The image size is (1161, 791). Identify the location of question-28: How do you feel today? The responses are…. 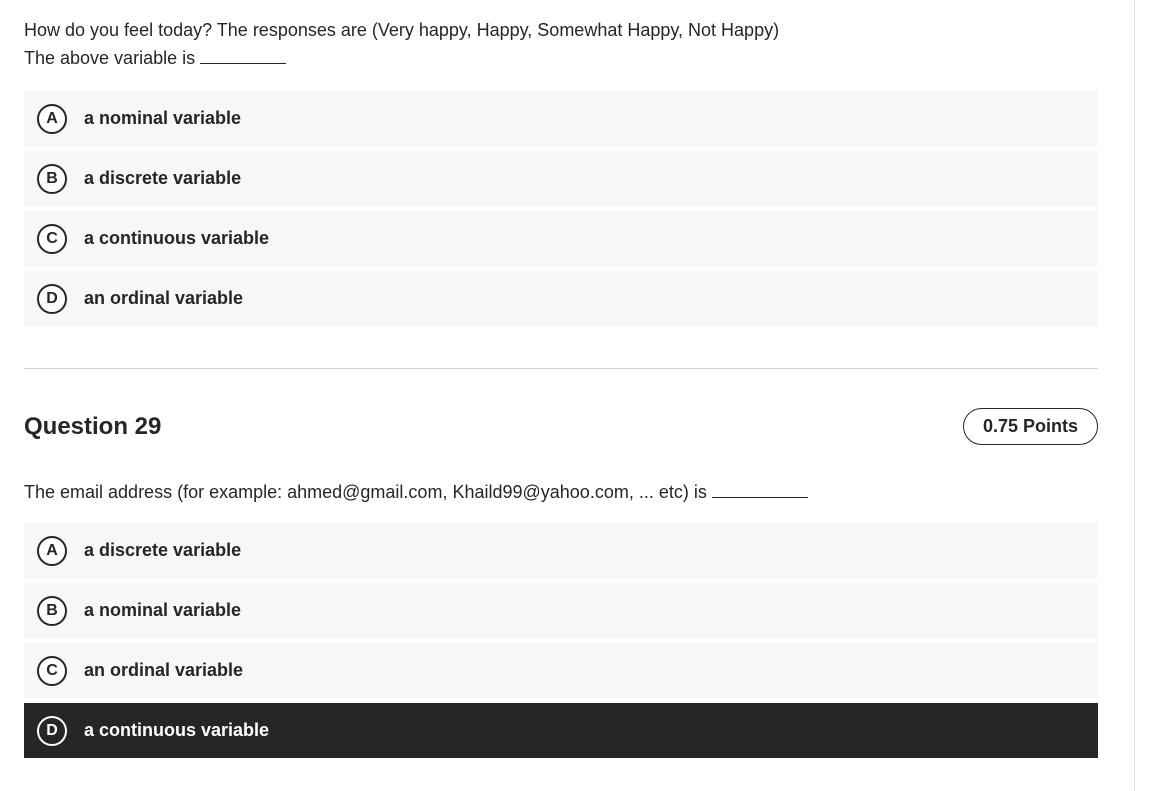
(561, 44).